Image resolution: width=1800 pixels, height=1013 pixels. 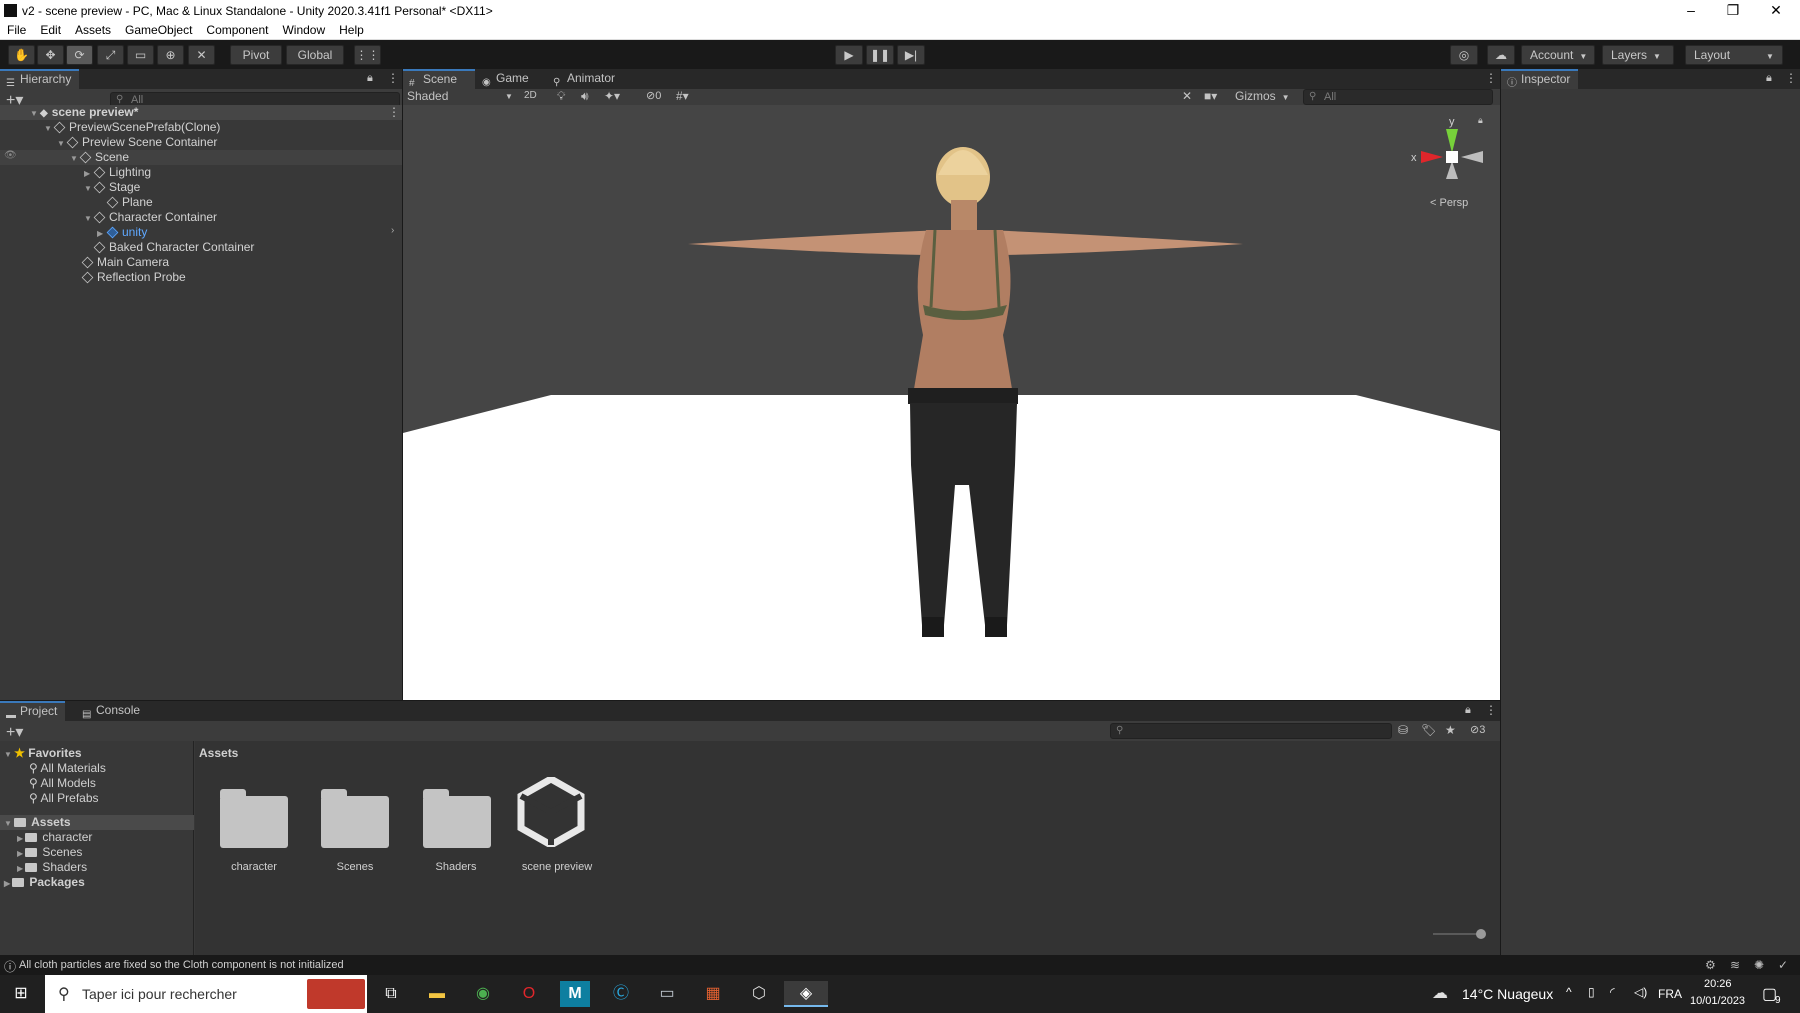 I want to click on pause-button: ❚❚, so click(x=880, y=55).